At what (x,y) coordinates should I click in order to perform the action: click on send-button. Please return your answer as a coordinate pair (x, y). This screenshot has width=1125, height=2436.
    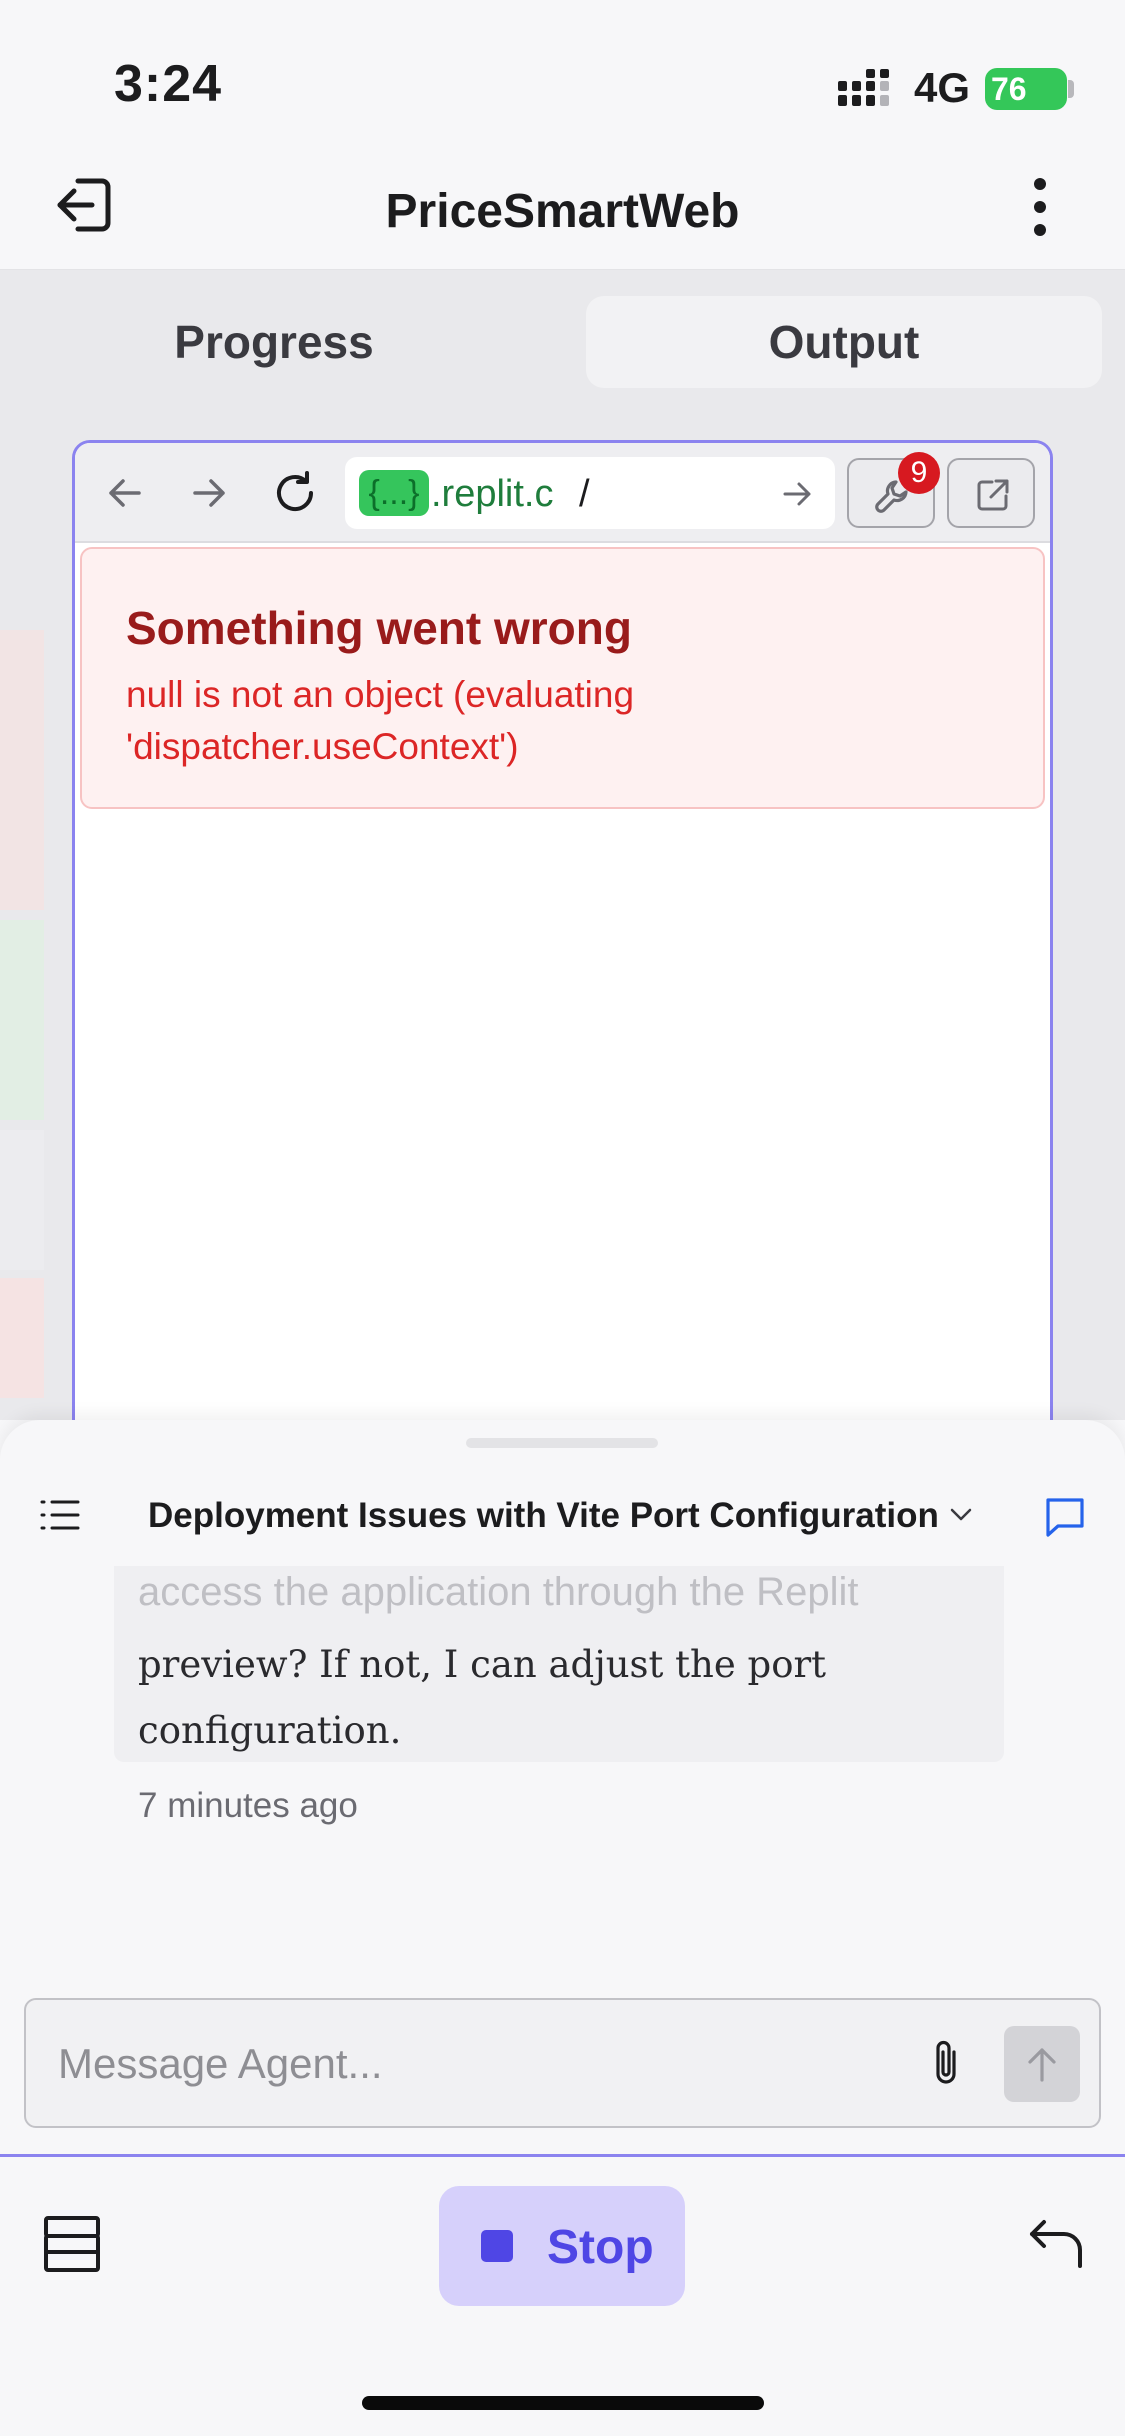
    Looking at the image, I should click on (1042, 2064).